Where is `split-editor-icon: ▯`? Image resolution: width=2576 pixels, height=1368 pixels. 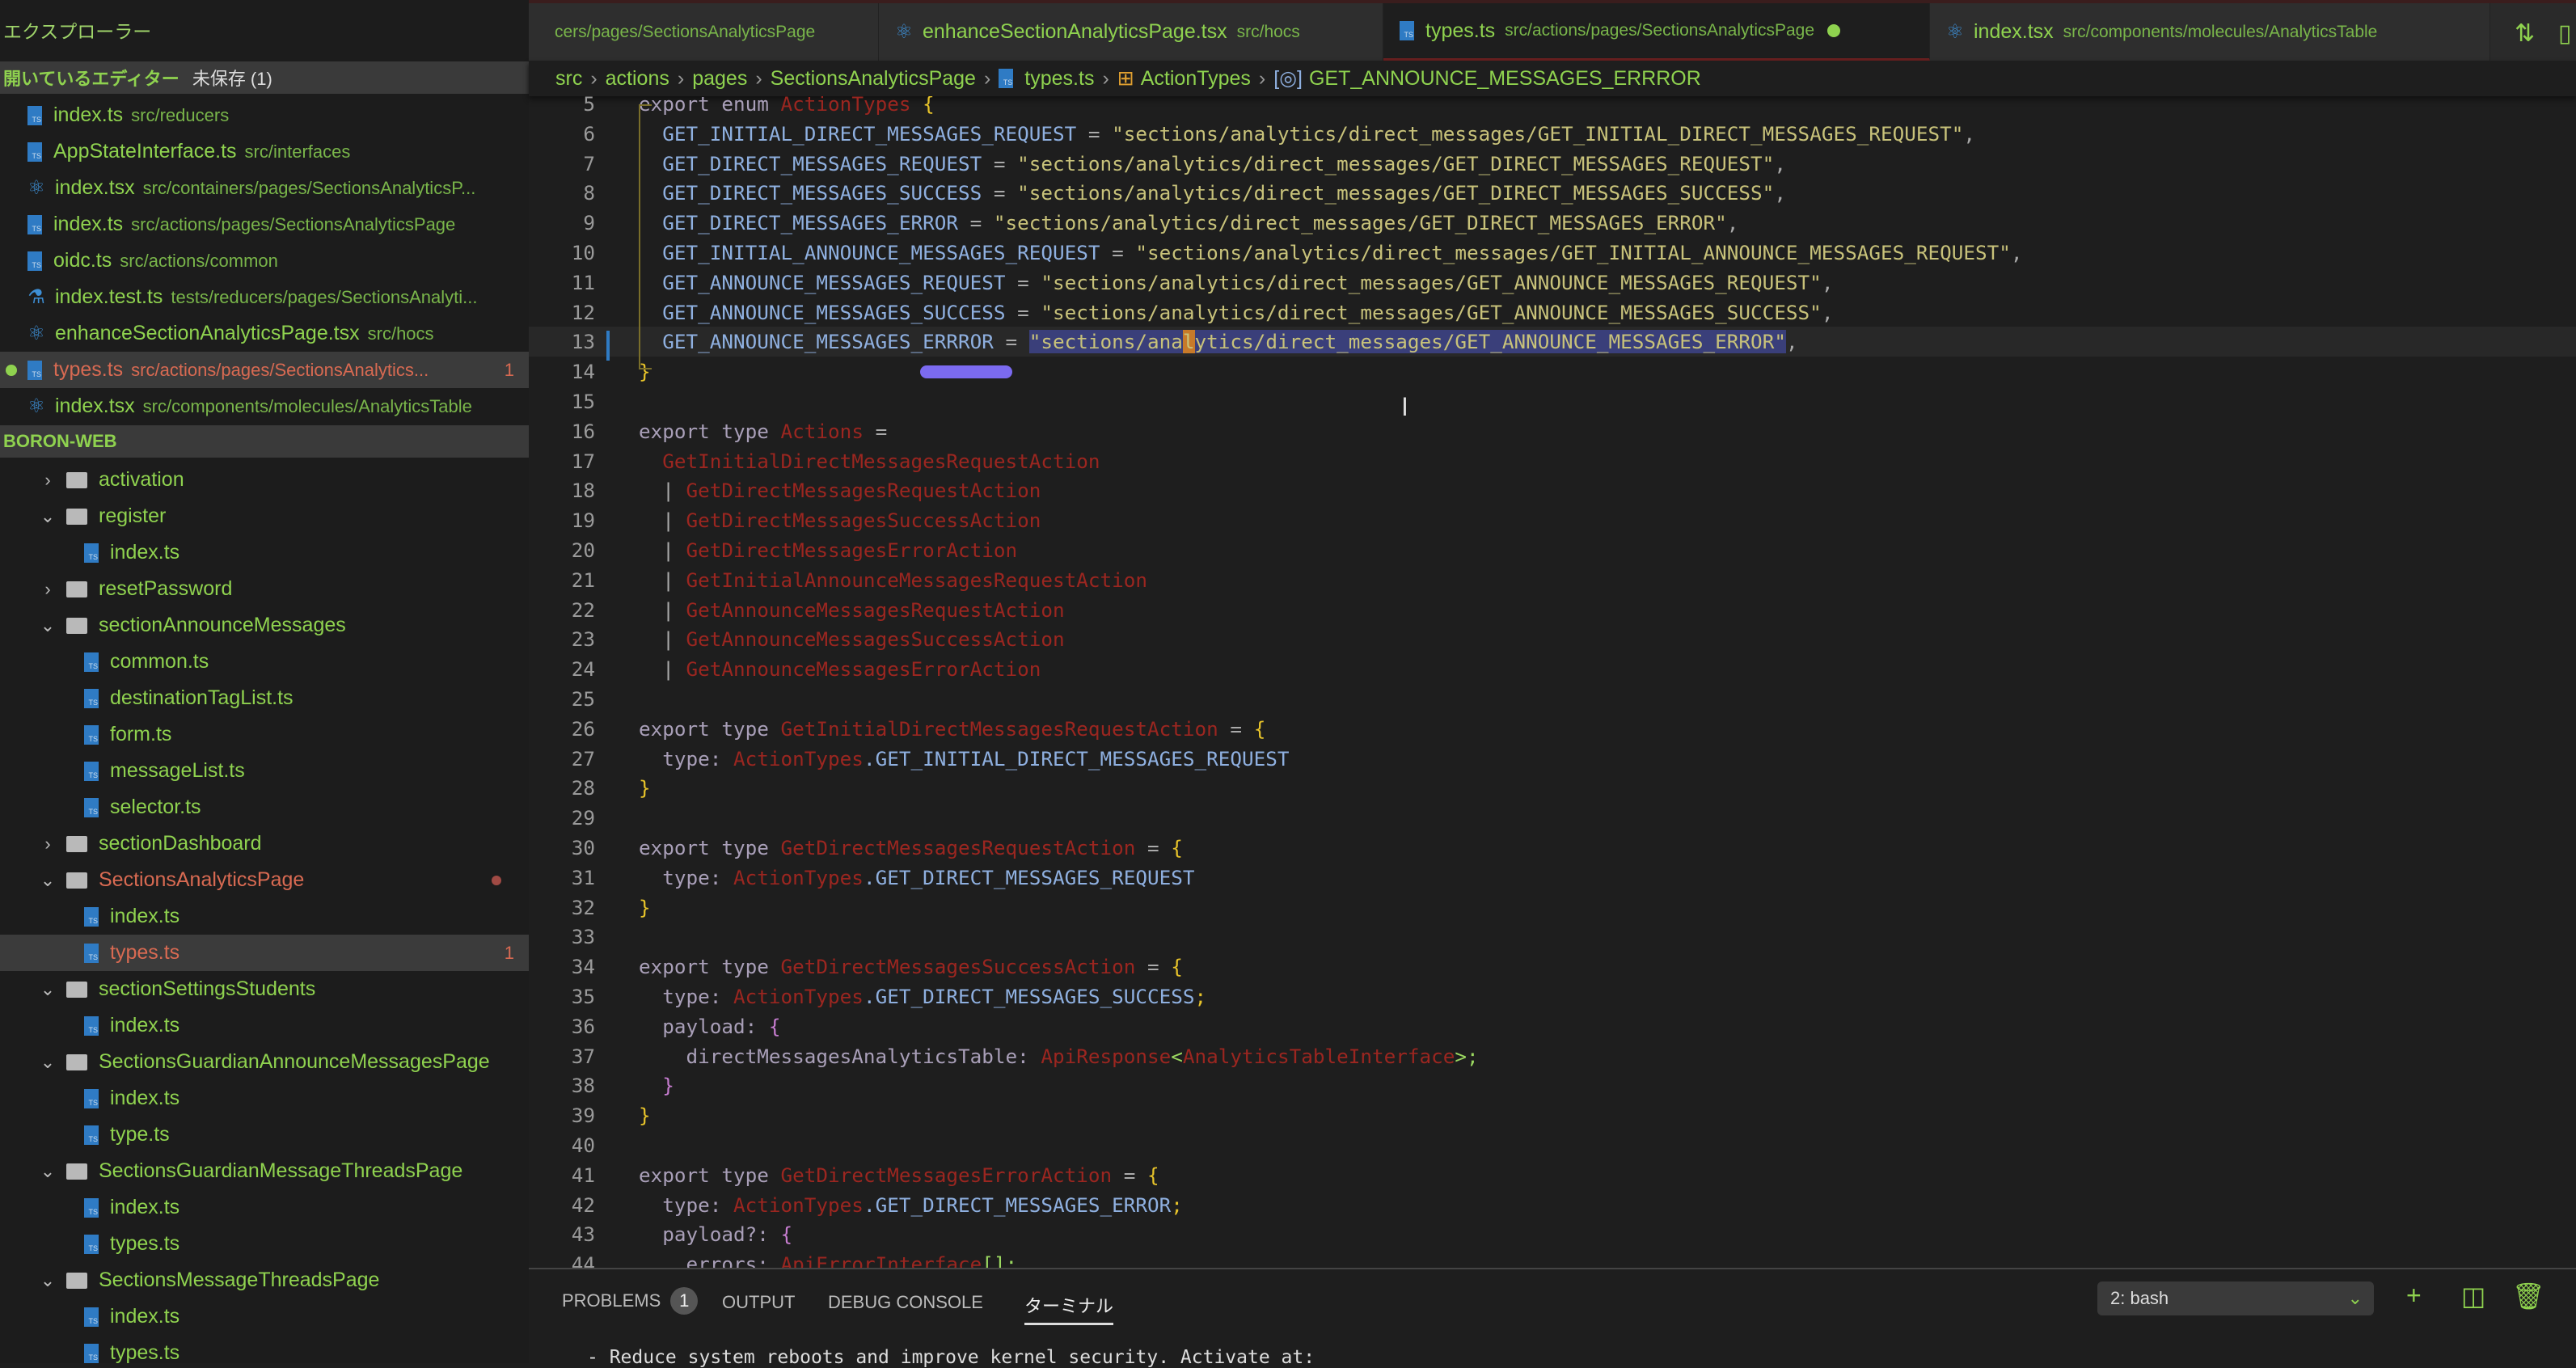 split-editor-icon: ▯ is located at coordinates (2565, 33).